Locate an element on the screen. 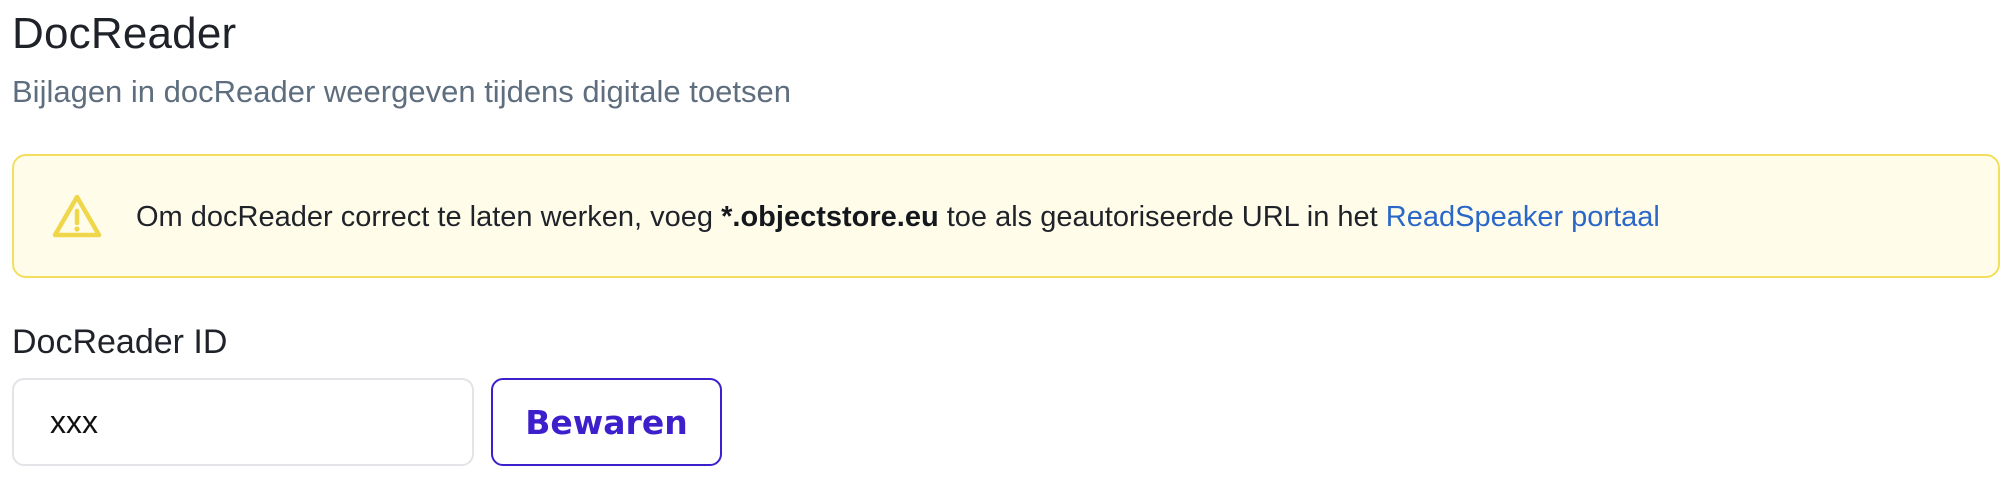 This screenshot has height=496, width=2014. alert-text-after: toe als geautoriseerde URL in het is located at coordinates (1162, 217).